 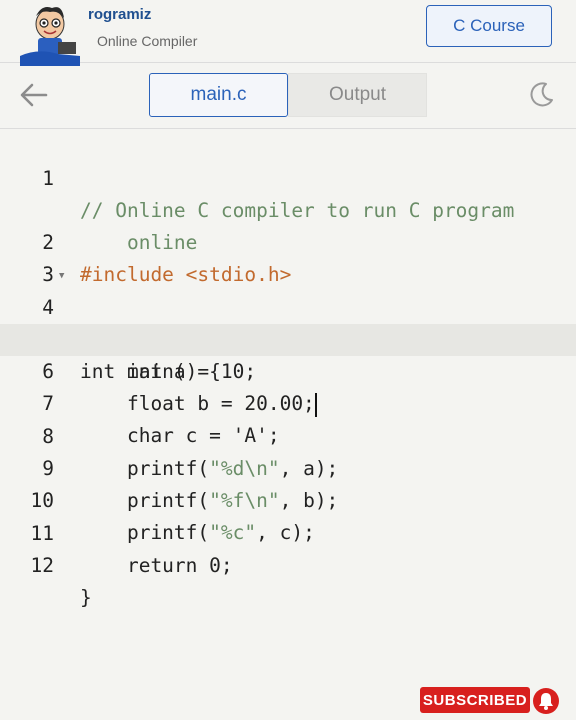 I want to click on code-text: }, so click(x=86, y=597).